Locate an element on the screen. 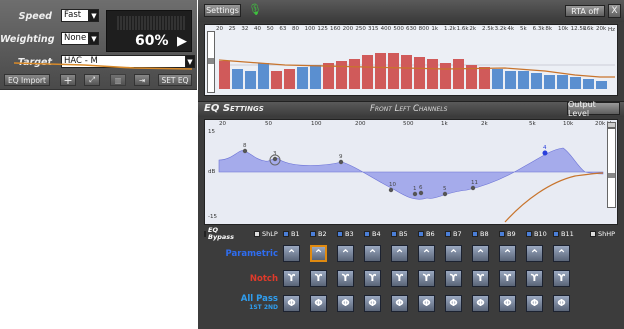  shlp-toggle: ShLP is located at coordinates (266, 234).